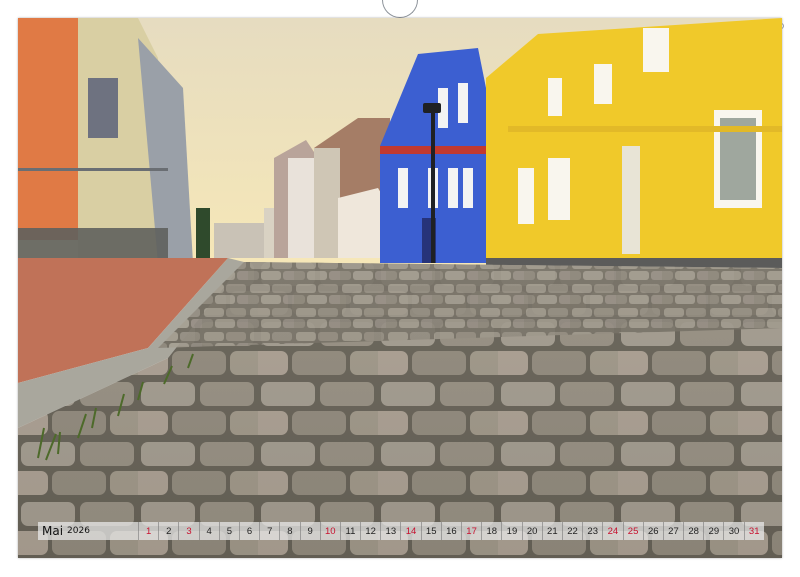 This screenshot has width=800, height=577. What do you see at coordinates (269, 531) in the screenshot?
I see `day-cell: 7` at bounding box center [269, 531].